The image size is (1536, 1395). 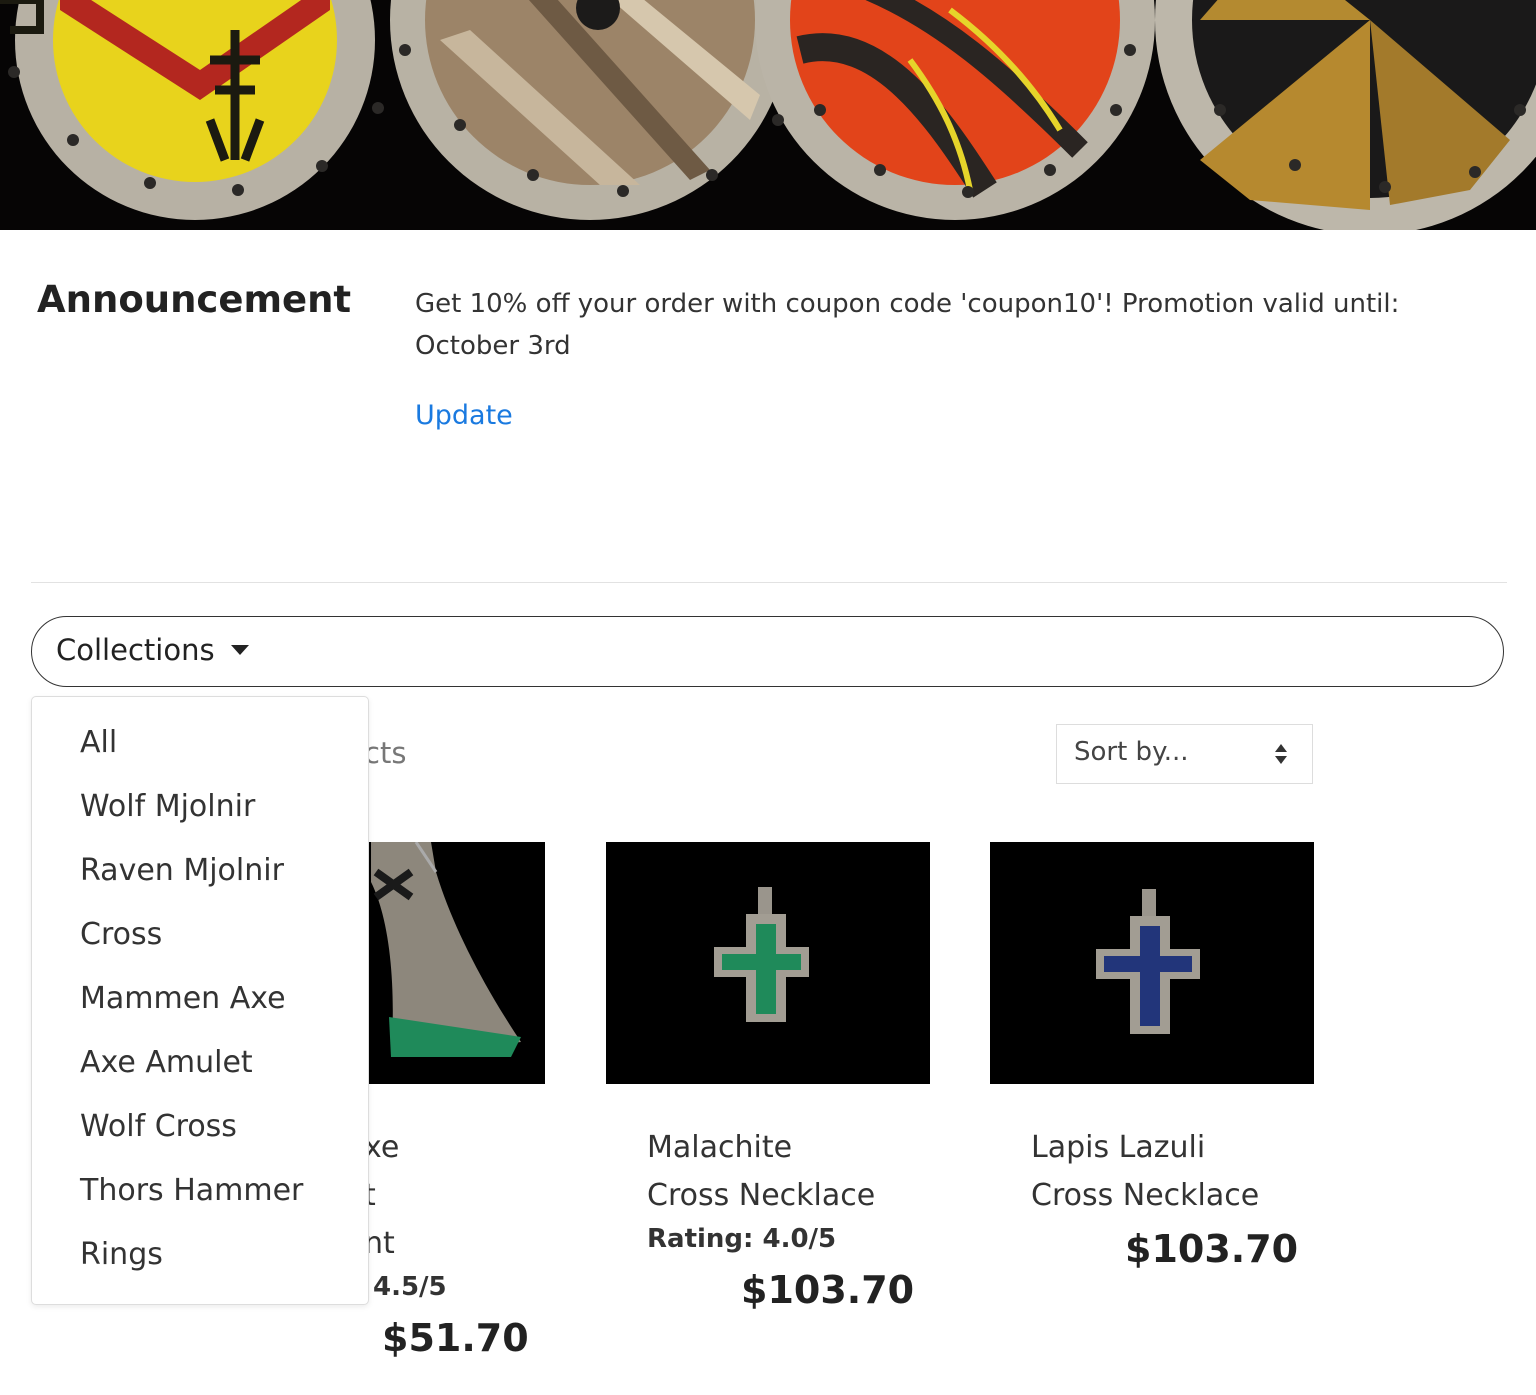 I want to click on section-divider, so click(x=769, y=582).